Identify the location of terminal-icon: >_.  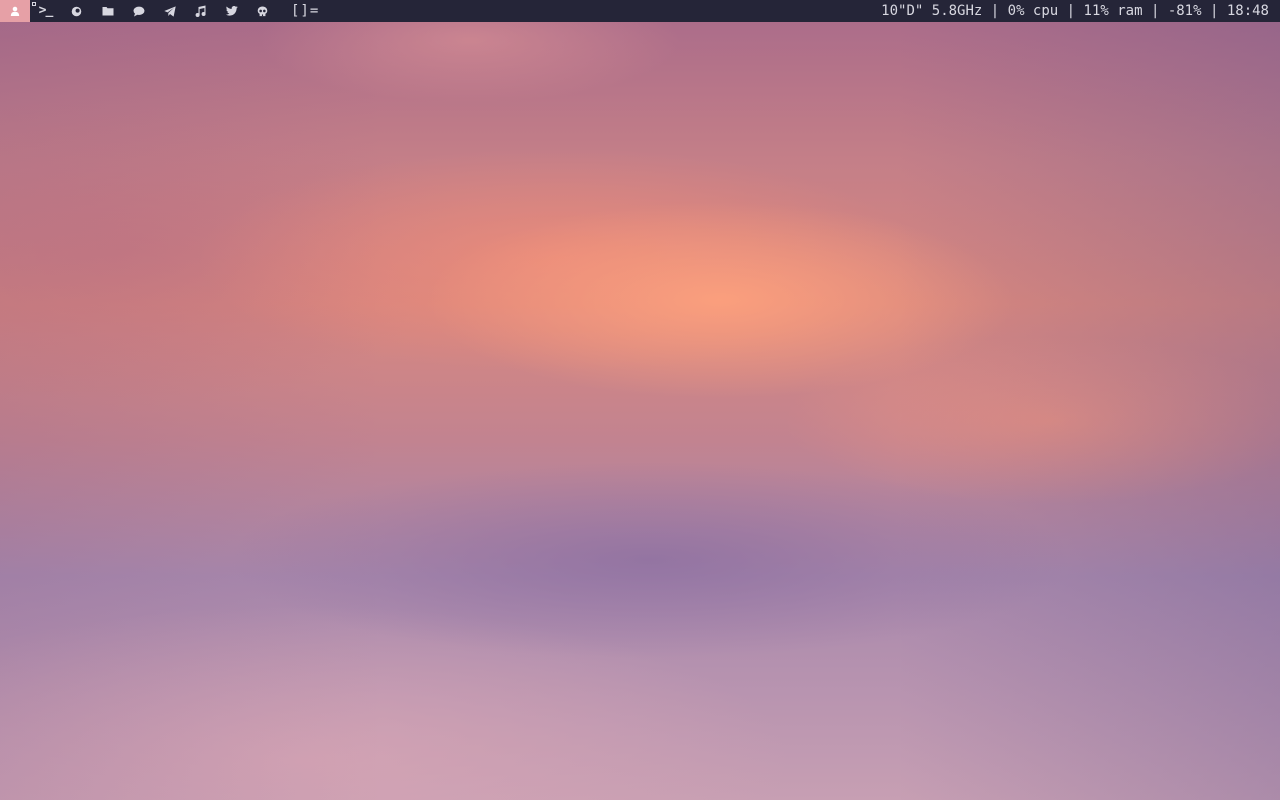
(46, 10).